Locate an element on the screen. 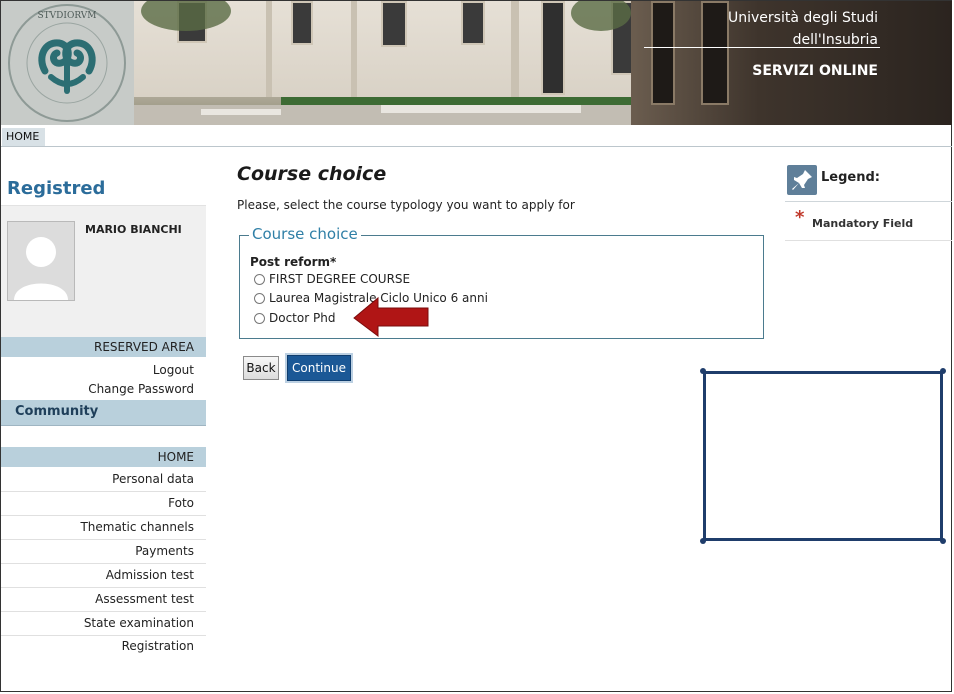 The width and height of the screenshot is (954, 694). post-reform-label: Post reform* is located at coordinates (293, 262).